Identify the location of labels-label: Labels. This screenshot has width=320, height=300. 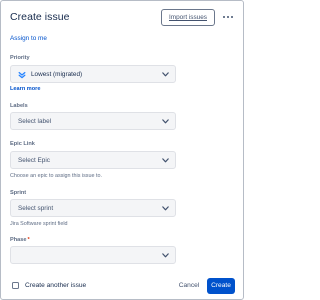
(19, 106).